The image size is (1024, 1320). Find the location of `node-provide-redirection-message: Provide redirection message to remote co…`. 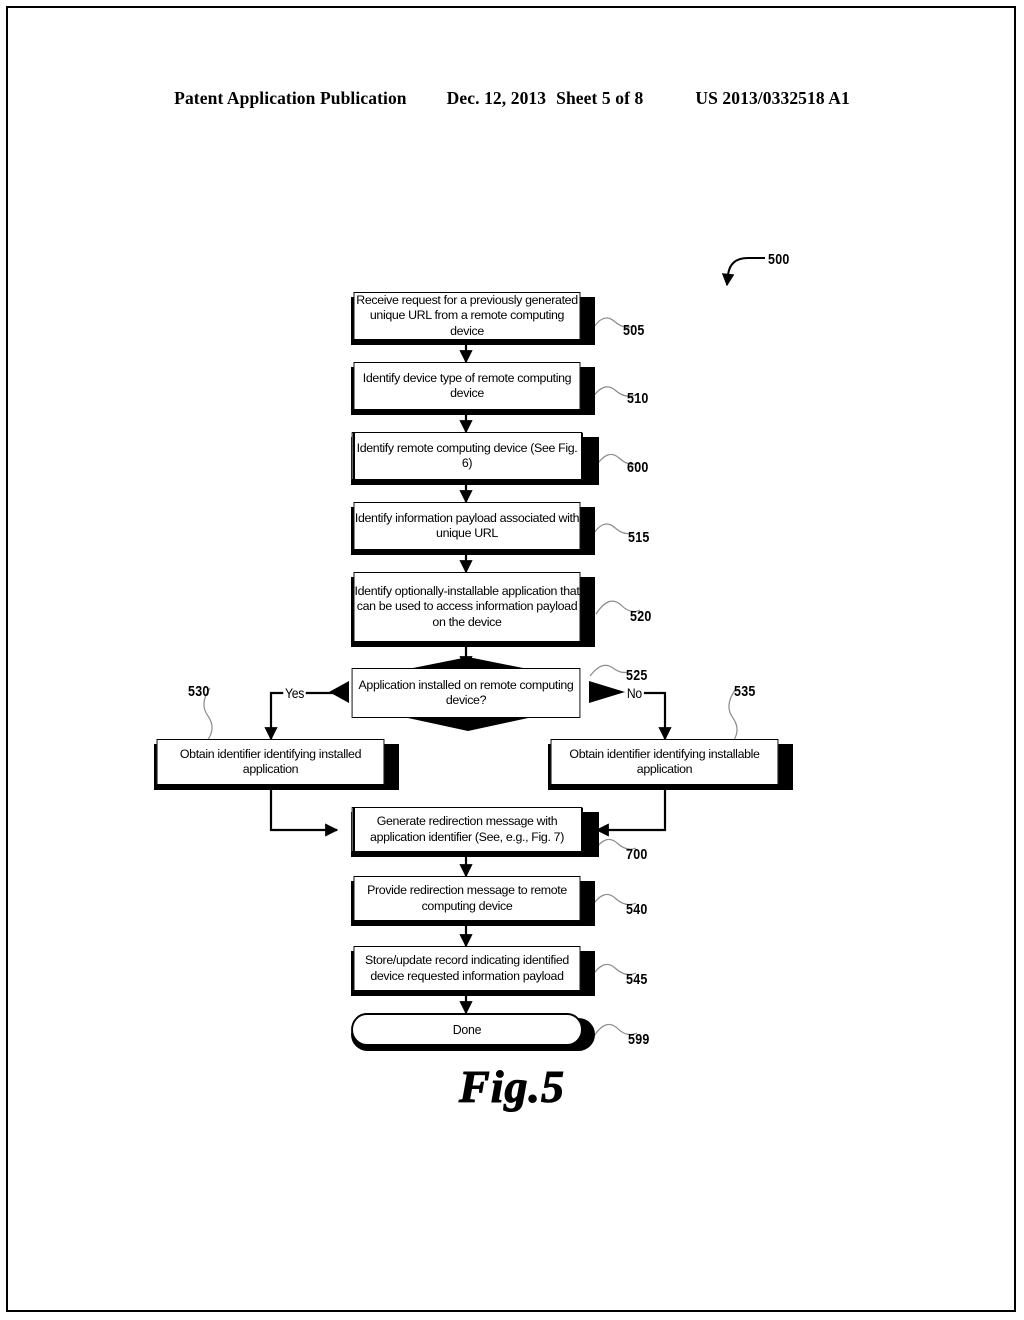

node-provide-redirection-message: Provide redirection message to remote co… is located at coordinates (467, 898).